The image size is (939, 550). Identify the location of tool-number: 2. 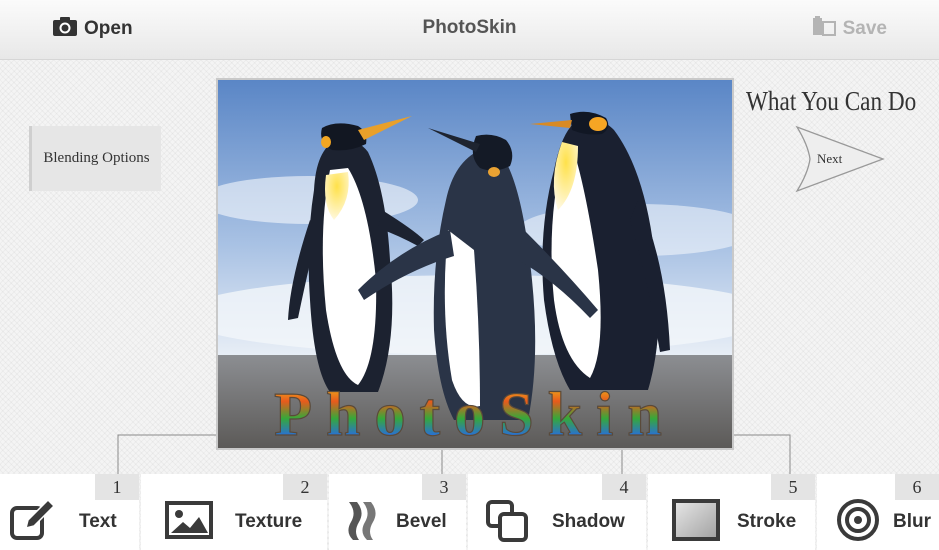
(305, 487).